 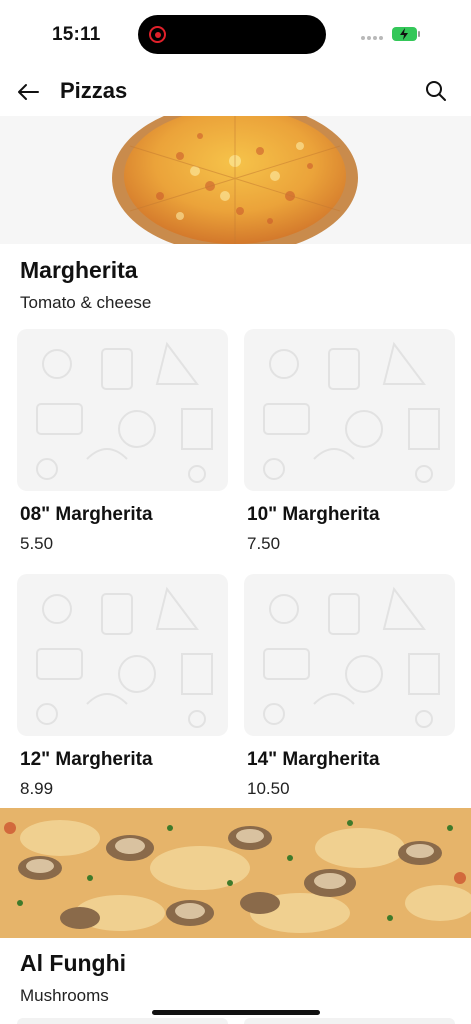 What do you see at coordinates (86, 515) in the screenshot?
I see `product-name: 08" Margherita` at bounding box center [86, 515].